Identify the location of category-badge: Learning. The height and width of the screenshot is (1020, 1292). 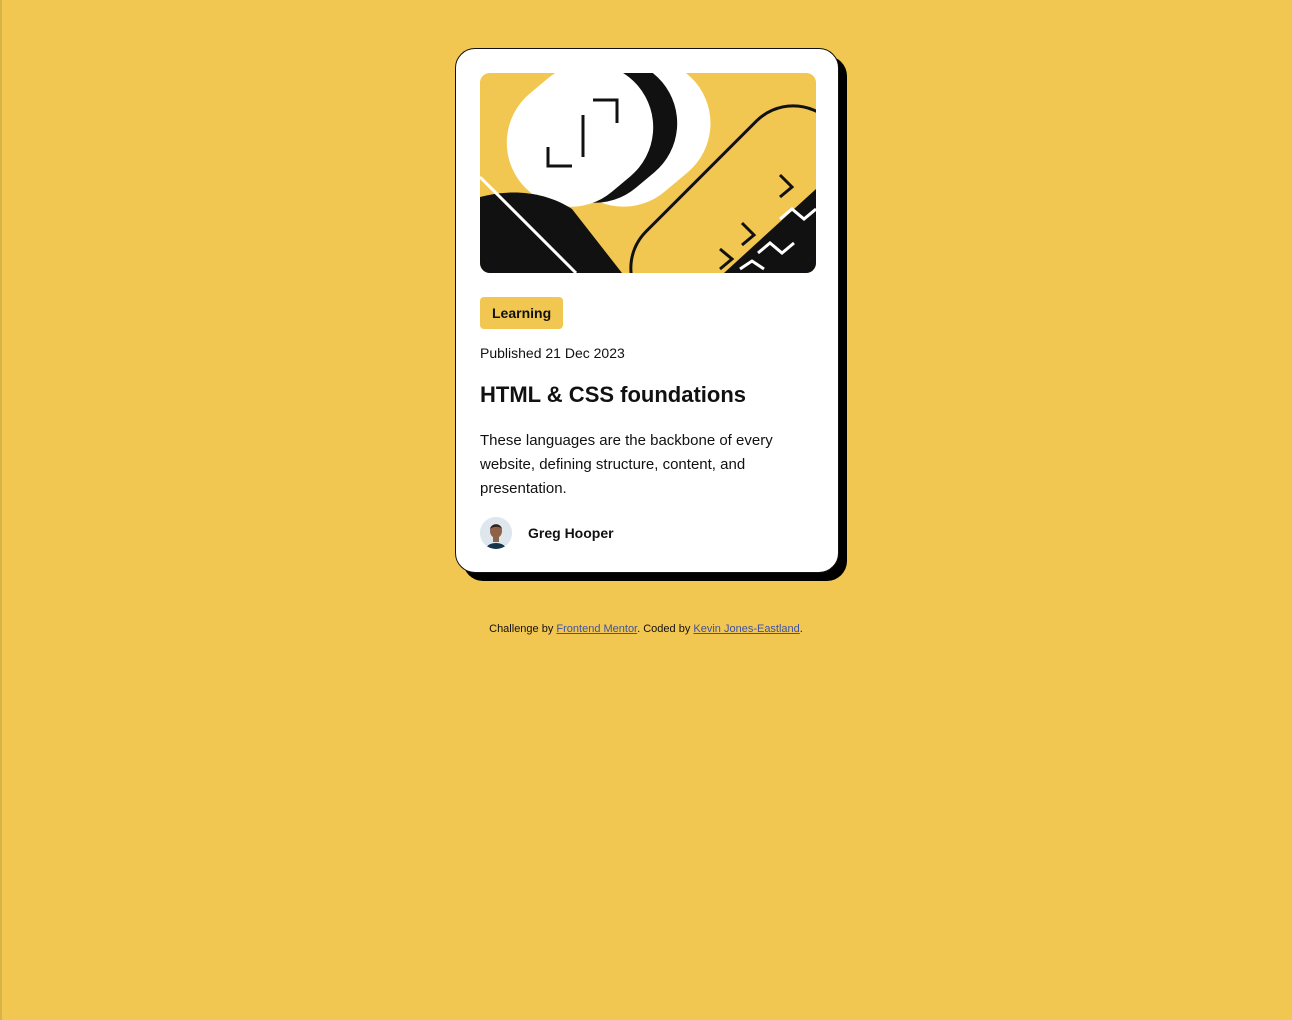
(522, 313).